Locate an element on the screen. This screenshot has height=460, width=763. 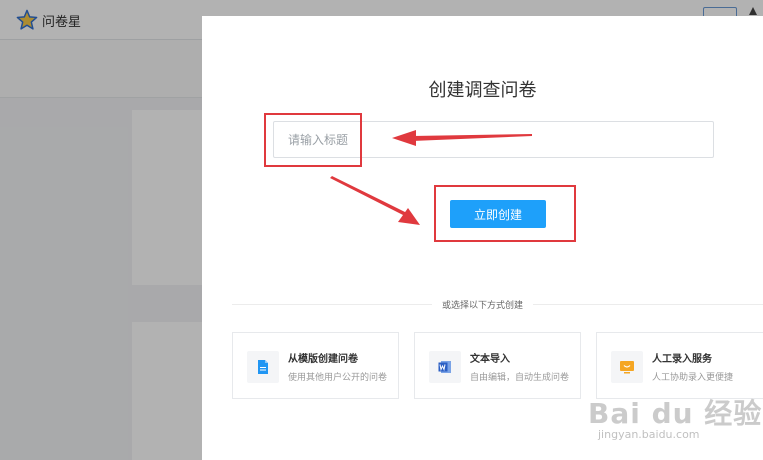
arrow-to-input is located at coordinates (462, 138).